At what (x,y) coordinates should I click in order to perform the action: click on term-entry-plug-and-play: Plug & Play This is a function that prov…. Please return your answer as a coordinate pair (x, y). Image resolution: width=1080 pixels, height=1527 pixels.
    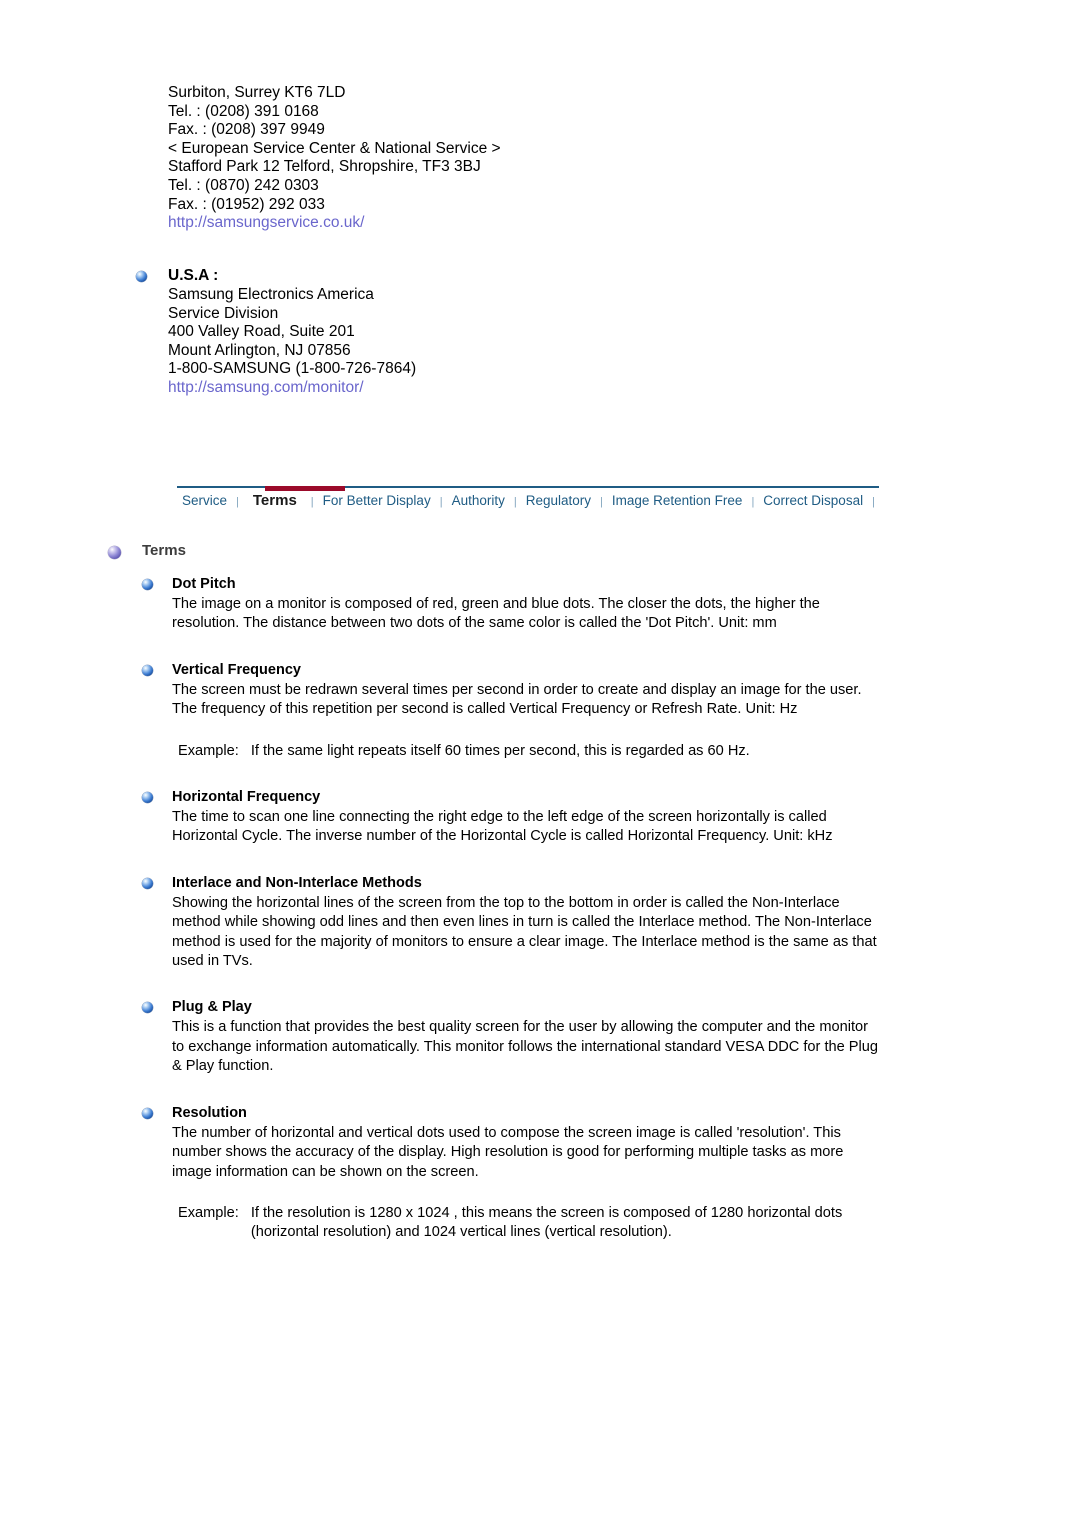
    Looking at the image, I should click on (545, 1036).